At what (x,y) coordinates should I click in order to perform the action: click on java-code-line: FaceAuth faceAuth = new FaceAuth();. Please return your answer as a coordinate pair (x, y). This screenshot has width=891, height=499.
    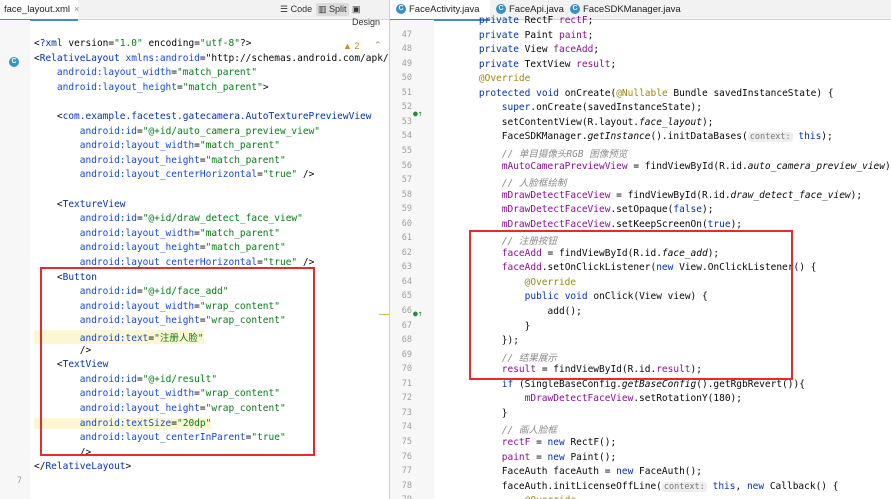
    Looking at the image, I should click on (579, 471).